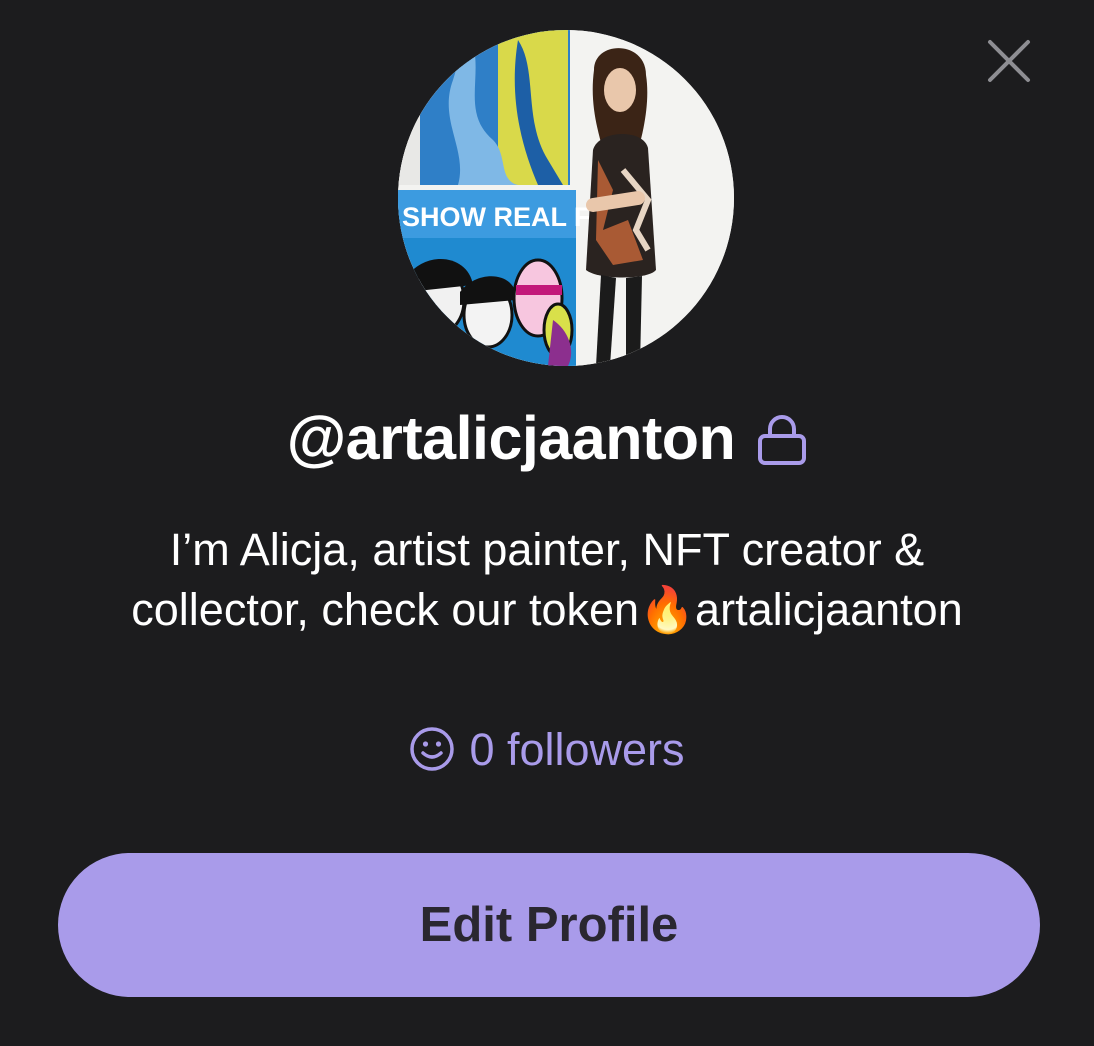 The image size is (1094, 1046). What do you see at coordinates (782, 440) in the screenshot?
I see `lock-icon` at bounding box center [782, 440].